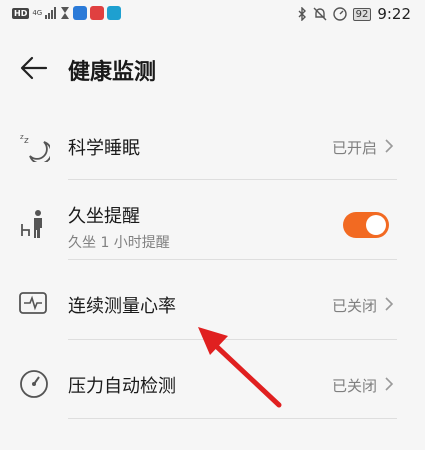 Image resolution: width=425 pixels, height=450 pixels. I want to click on sleep-moon-icon: z z, so click(35, 147).